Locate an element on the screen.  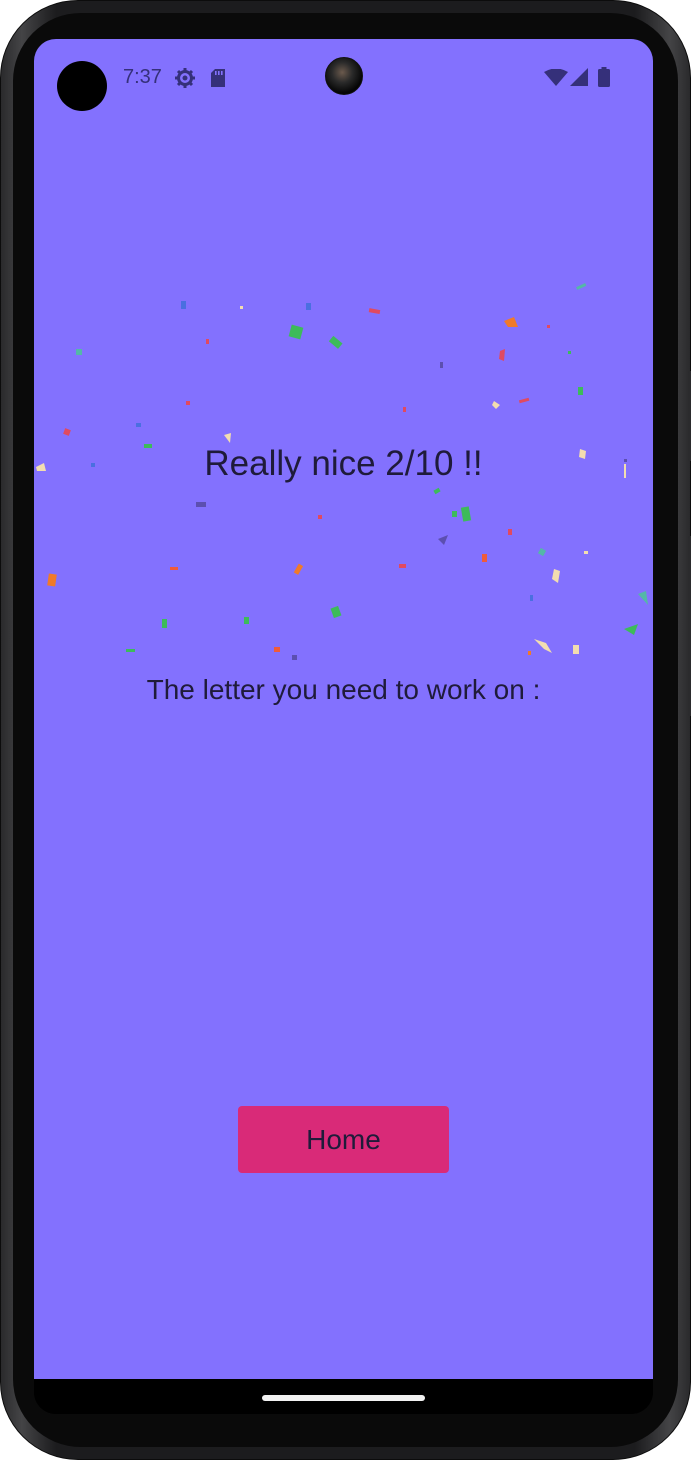
front-camera is located at coordinates (344, 76).